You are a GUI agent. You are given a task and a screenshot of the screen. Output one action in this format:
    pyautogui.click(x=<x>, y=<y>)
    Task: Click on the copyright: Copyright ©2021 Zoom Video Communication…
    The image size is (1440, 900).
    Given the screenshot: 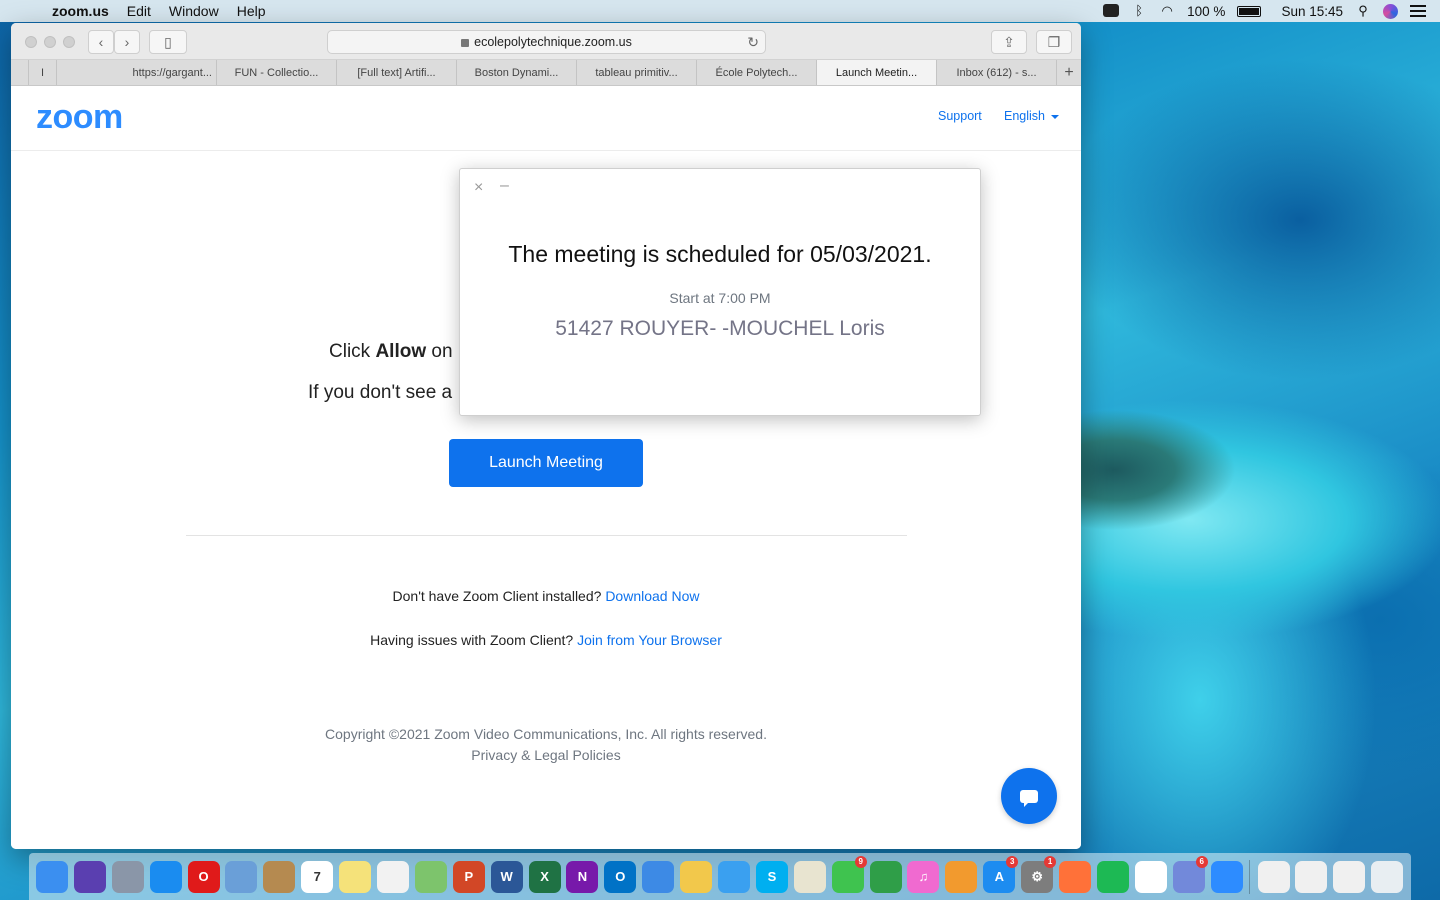 What is the action you would take?
    pyautogui.click(x=546, y=734)
    